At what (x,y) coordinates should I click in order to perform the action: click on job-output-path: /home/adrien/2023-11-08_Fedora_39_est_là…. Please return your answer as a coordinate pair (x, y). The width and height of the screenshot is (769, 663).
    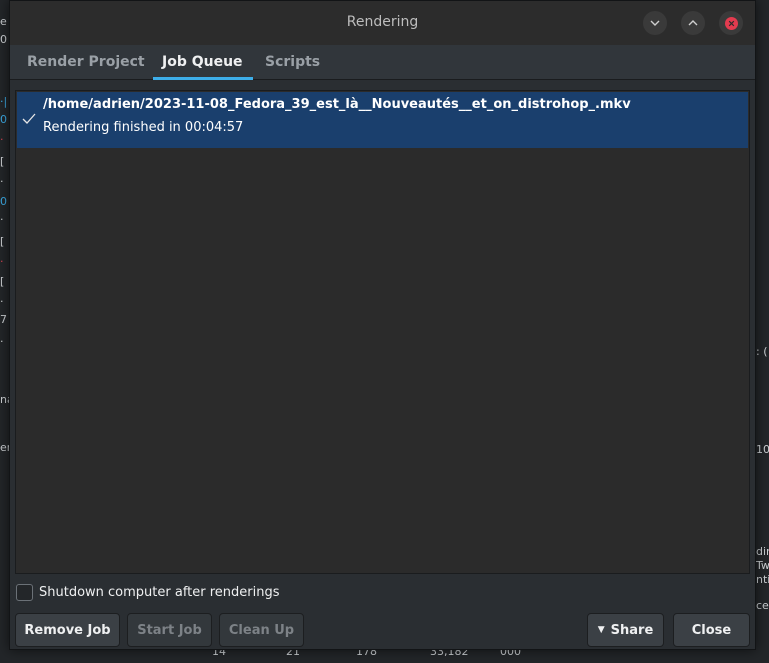
    Looking at the image, I should click on (337, 104).